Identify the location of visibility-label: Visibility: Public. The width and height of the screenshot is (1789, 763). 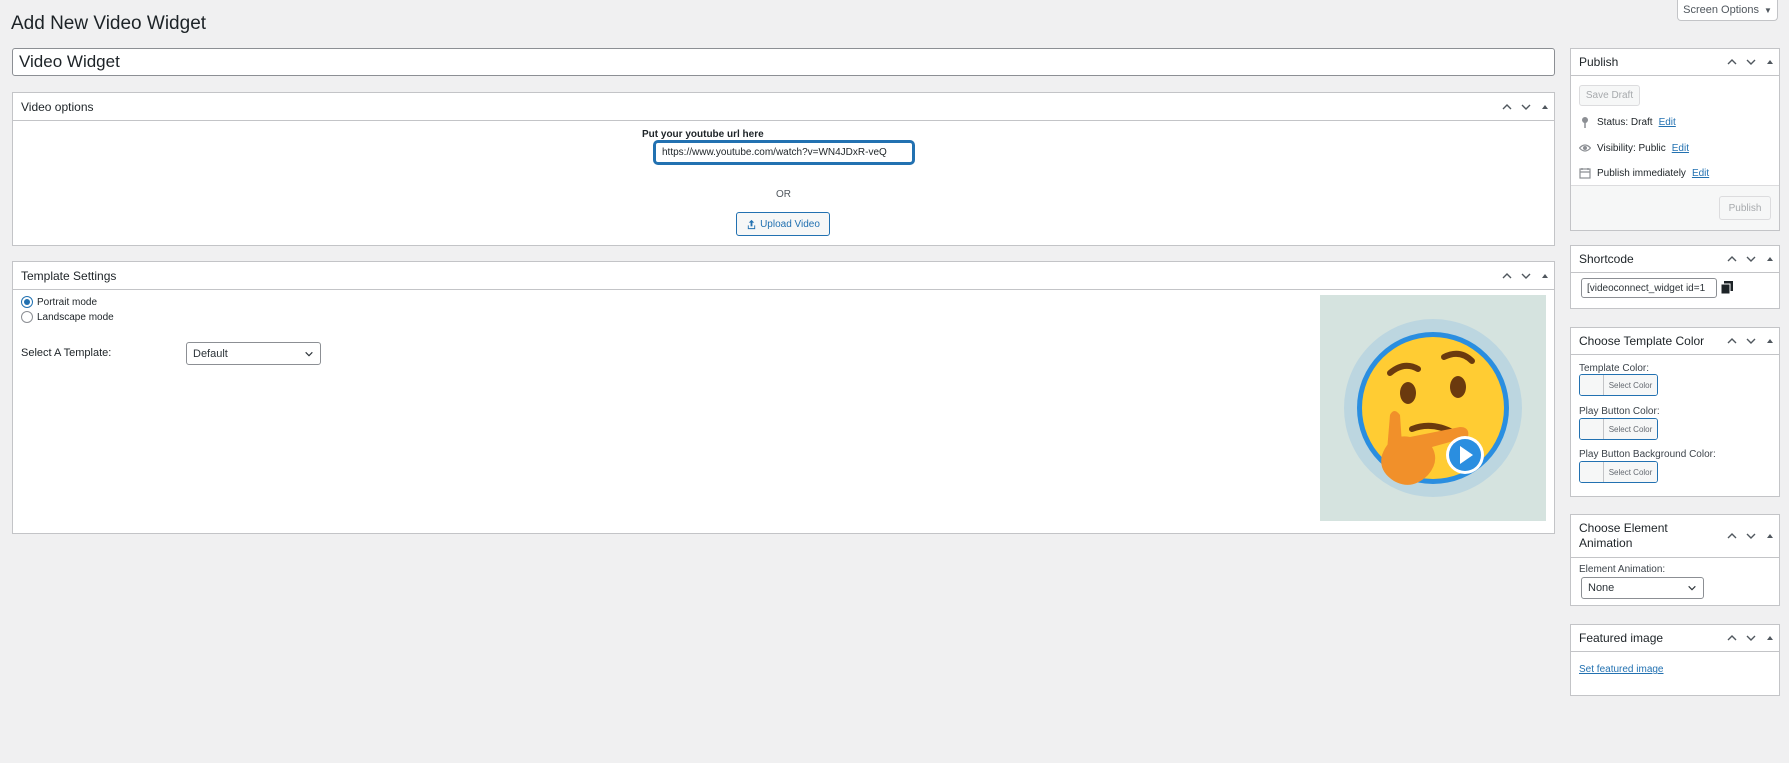
(1631, 148).